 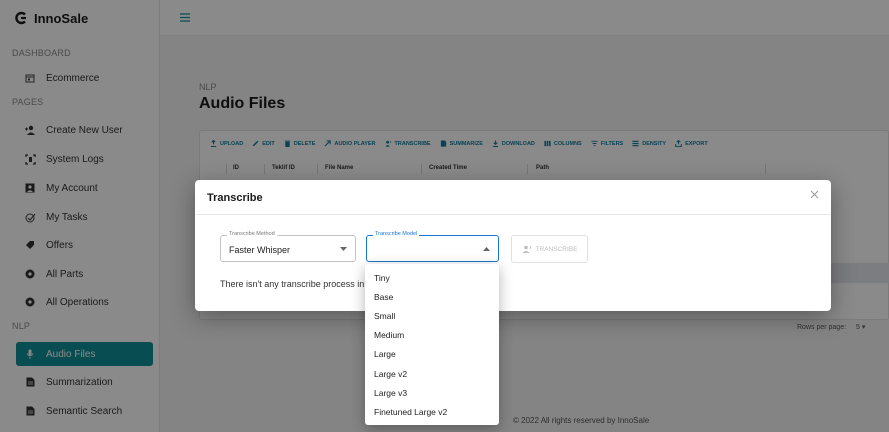 I want to click on model-option-large-v3: Large v3, so click(x=432, y=392).